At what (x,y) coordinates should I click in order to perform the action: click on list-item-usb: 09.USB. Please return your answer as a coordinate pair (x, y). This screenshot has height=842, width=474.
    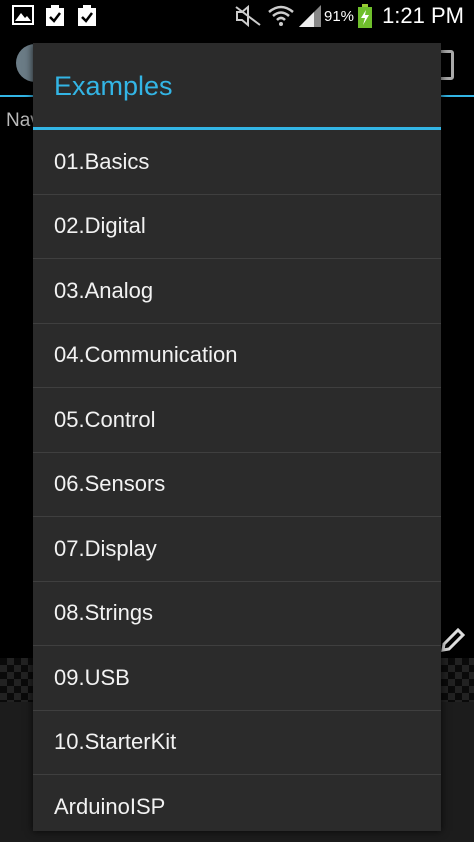
    Looking at the image, I should click on (237, 678).